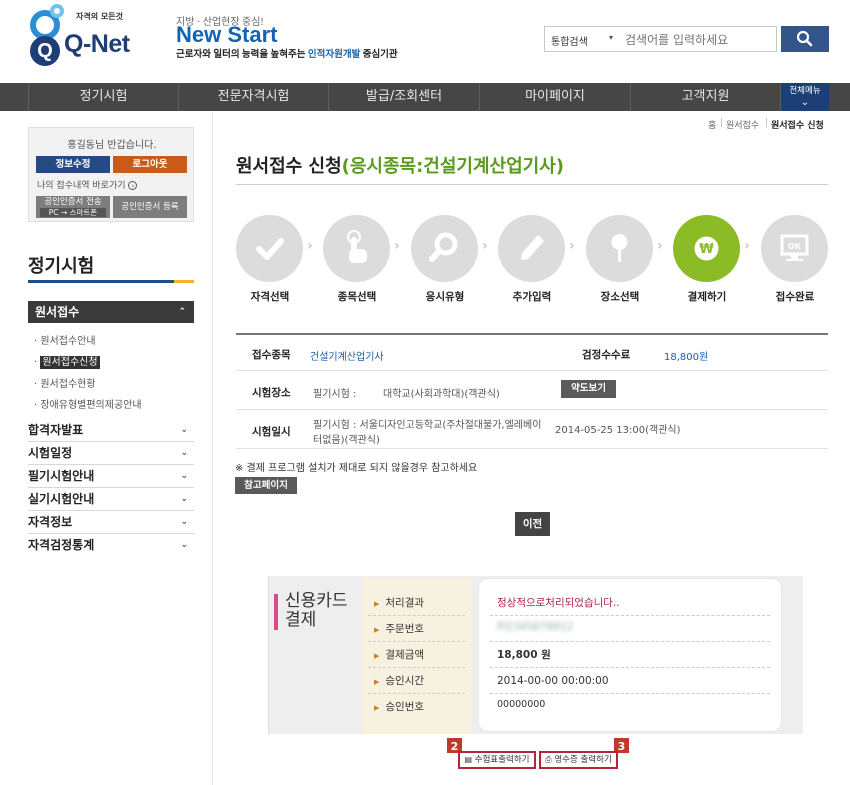 The width and height of the screenshot is (850, 785). I want to click on map-button: 약도보기, so click(588, 389).